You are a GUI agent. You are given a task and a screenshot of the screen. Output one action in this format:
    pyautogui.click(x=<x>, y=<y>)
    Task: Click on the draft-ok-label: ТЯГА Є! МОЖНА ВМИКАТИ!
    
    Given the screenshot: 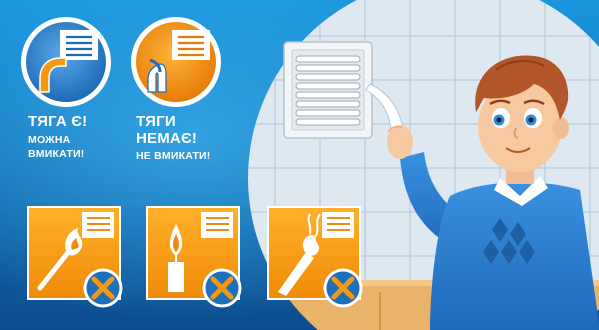 What is the action you would take?
    pyautogui.click(x=57, y=137)
    